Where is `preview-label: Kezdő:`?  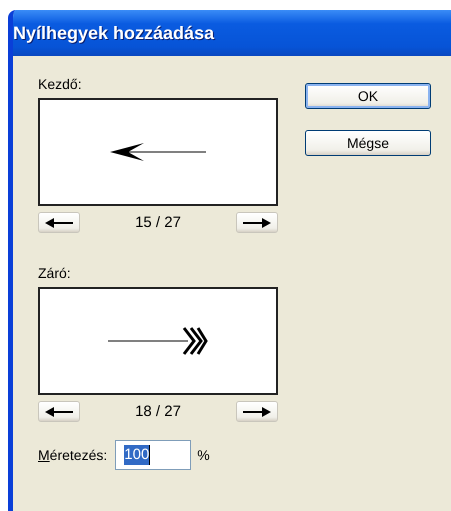 preview-label: Kezdő: is located at coordinates (60, 84).